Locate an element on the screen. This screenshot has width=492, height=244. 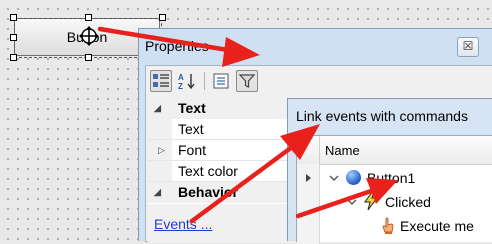
tree-row-execute-me: Execute me is located at coordinates (394, 226).